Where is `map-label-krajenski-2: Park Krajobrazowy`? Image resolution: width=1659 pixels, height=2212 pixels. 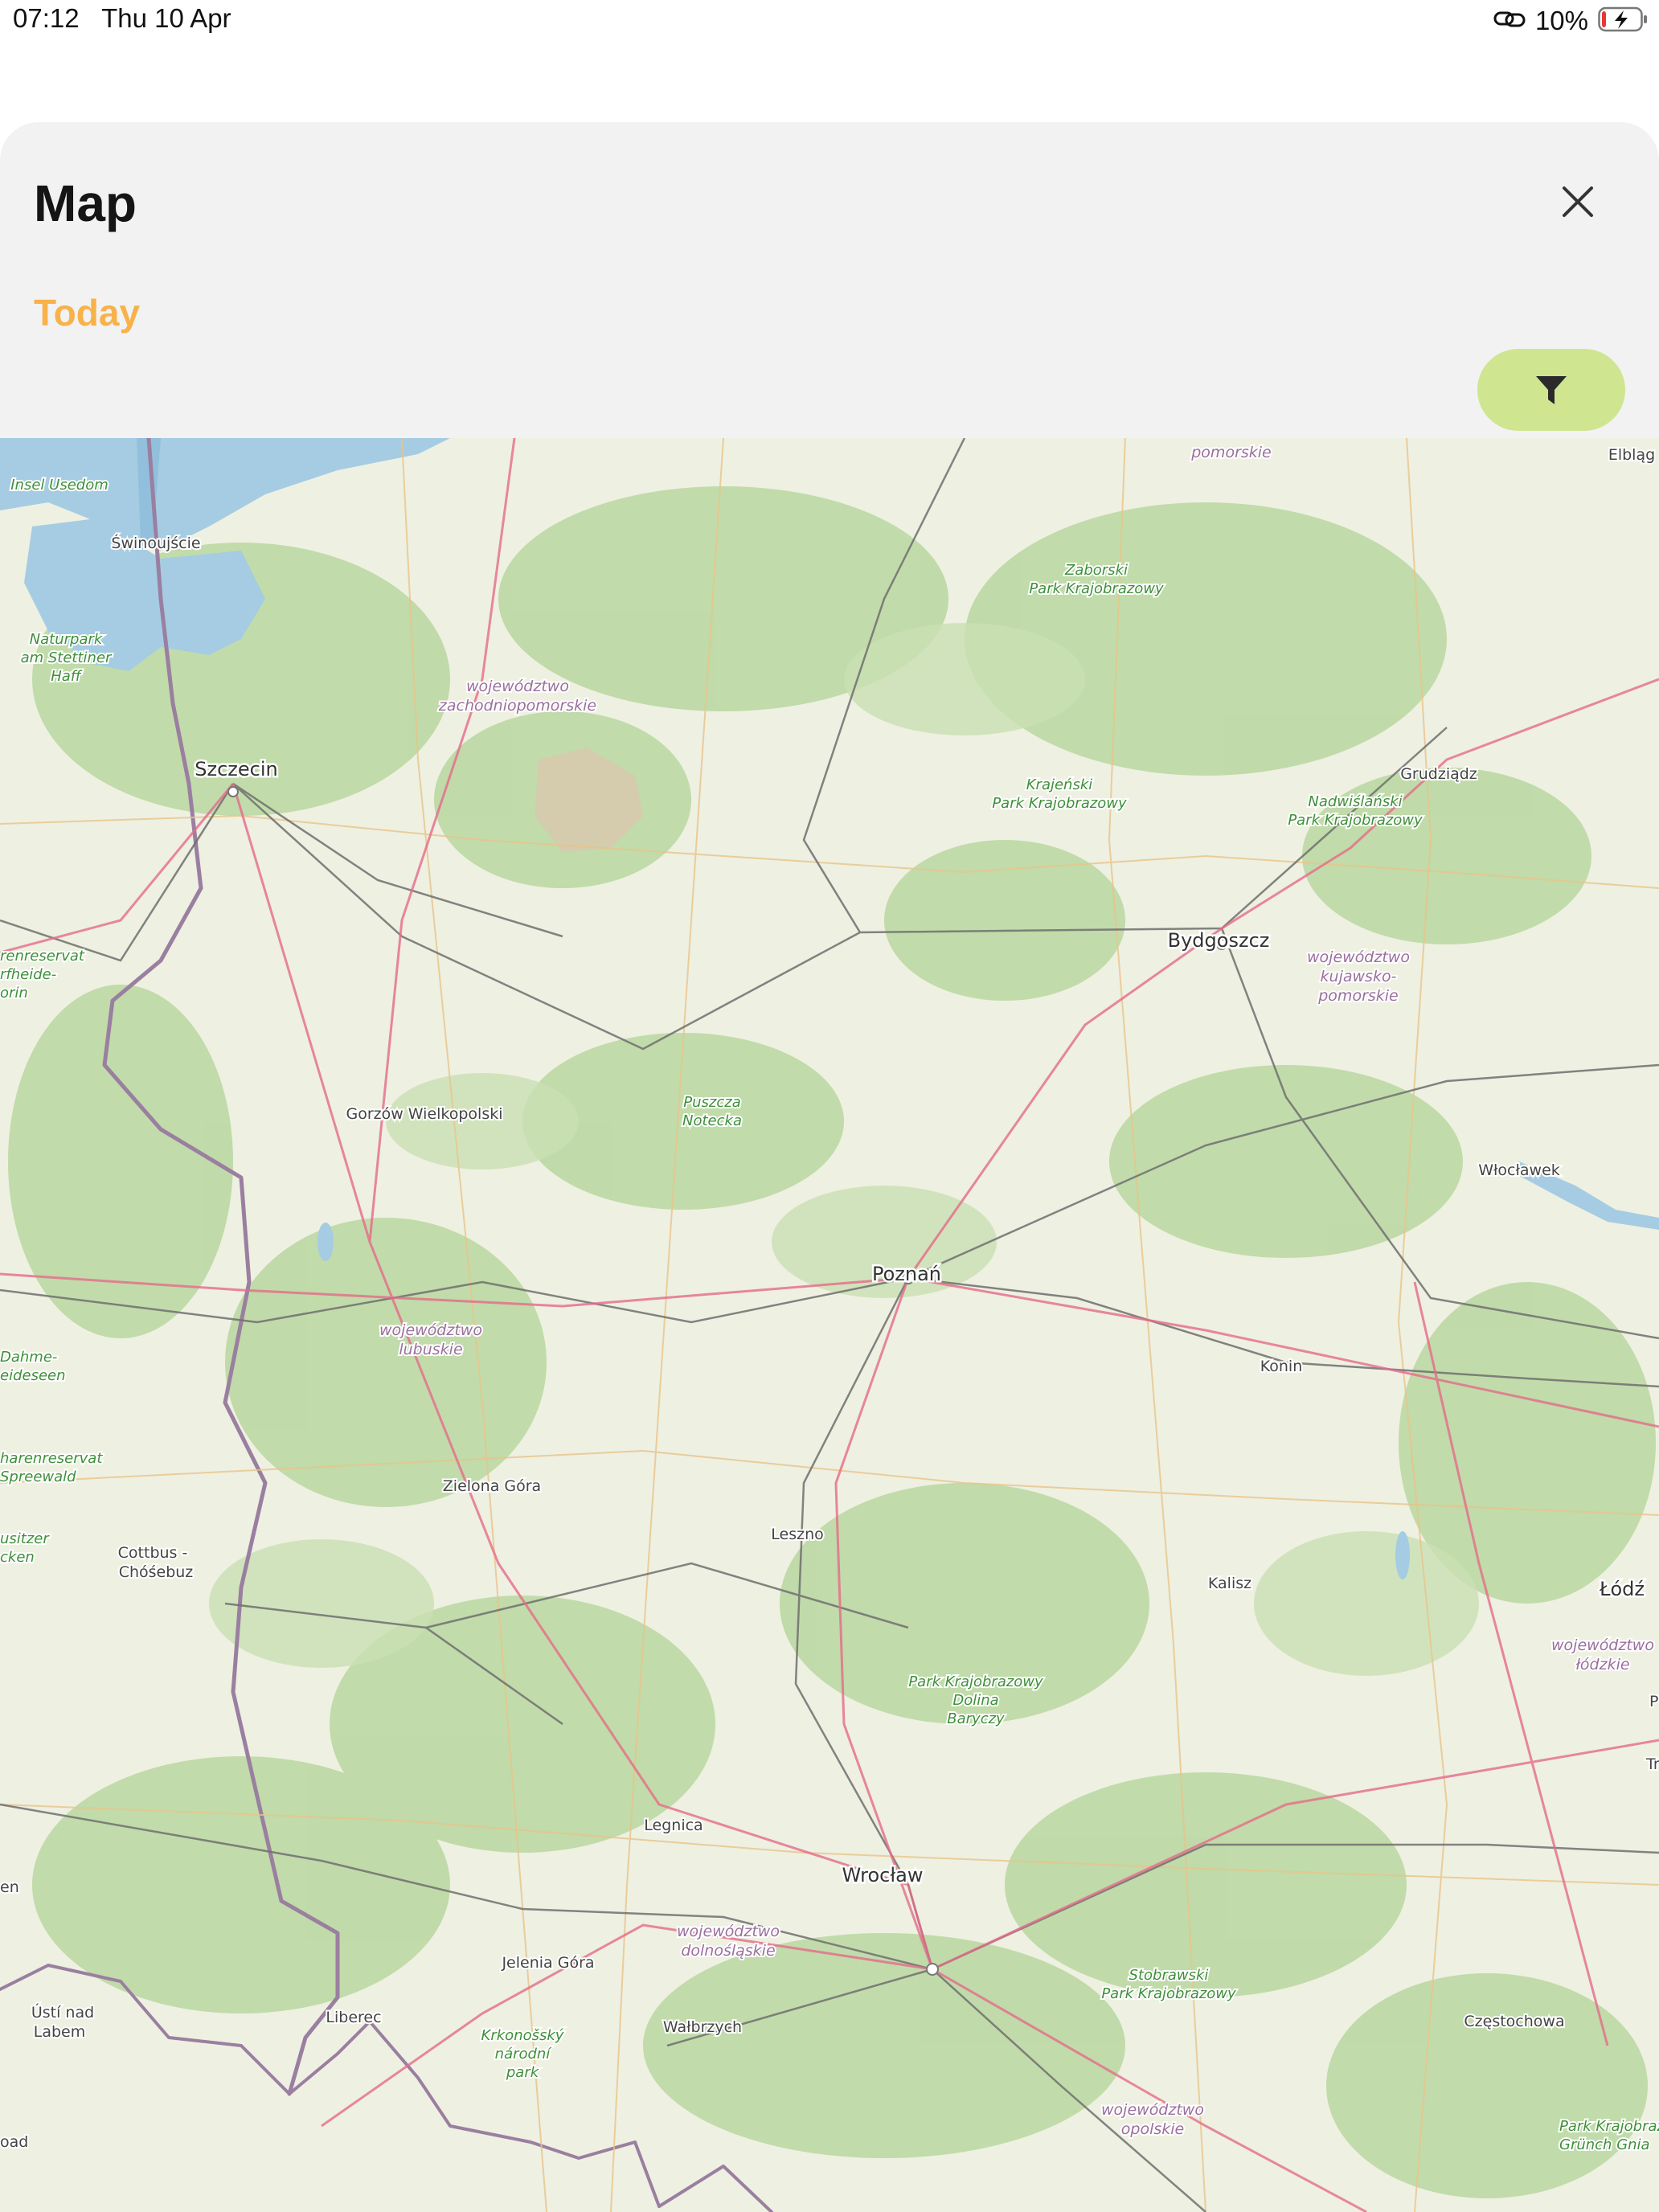
map-label-krajenski-2: Park Krajobrazowy is located at coordinates (1059, 803).